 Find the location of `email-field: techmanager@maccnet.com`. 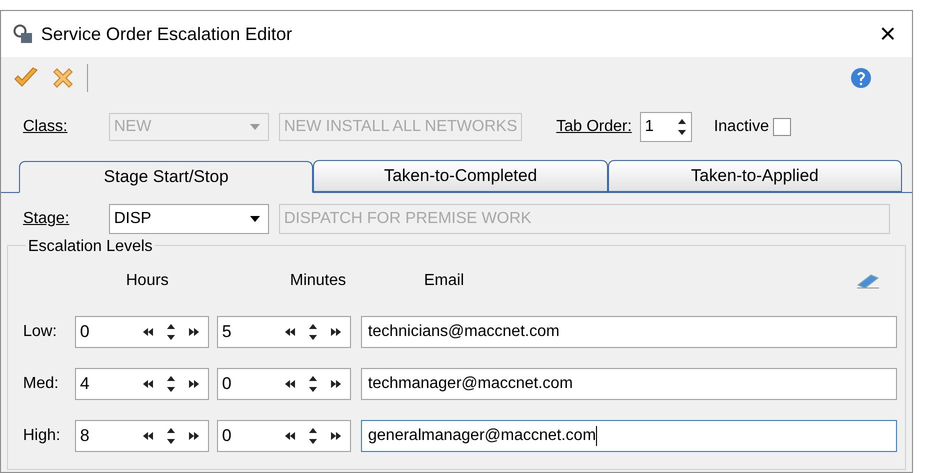

email-field: techmanager@maccnet.com is located at coordinates (629, 384).